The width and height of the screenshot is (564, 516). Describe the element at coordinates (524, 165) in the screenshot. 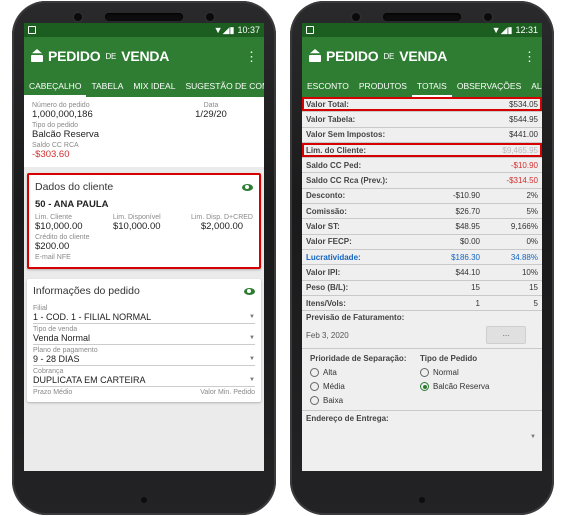

I see `row-percent: -$10.90` at that location.